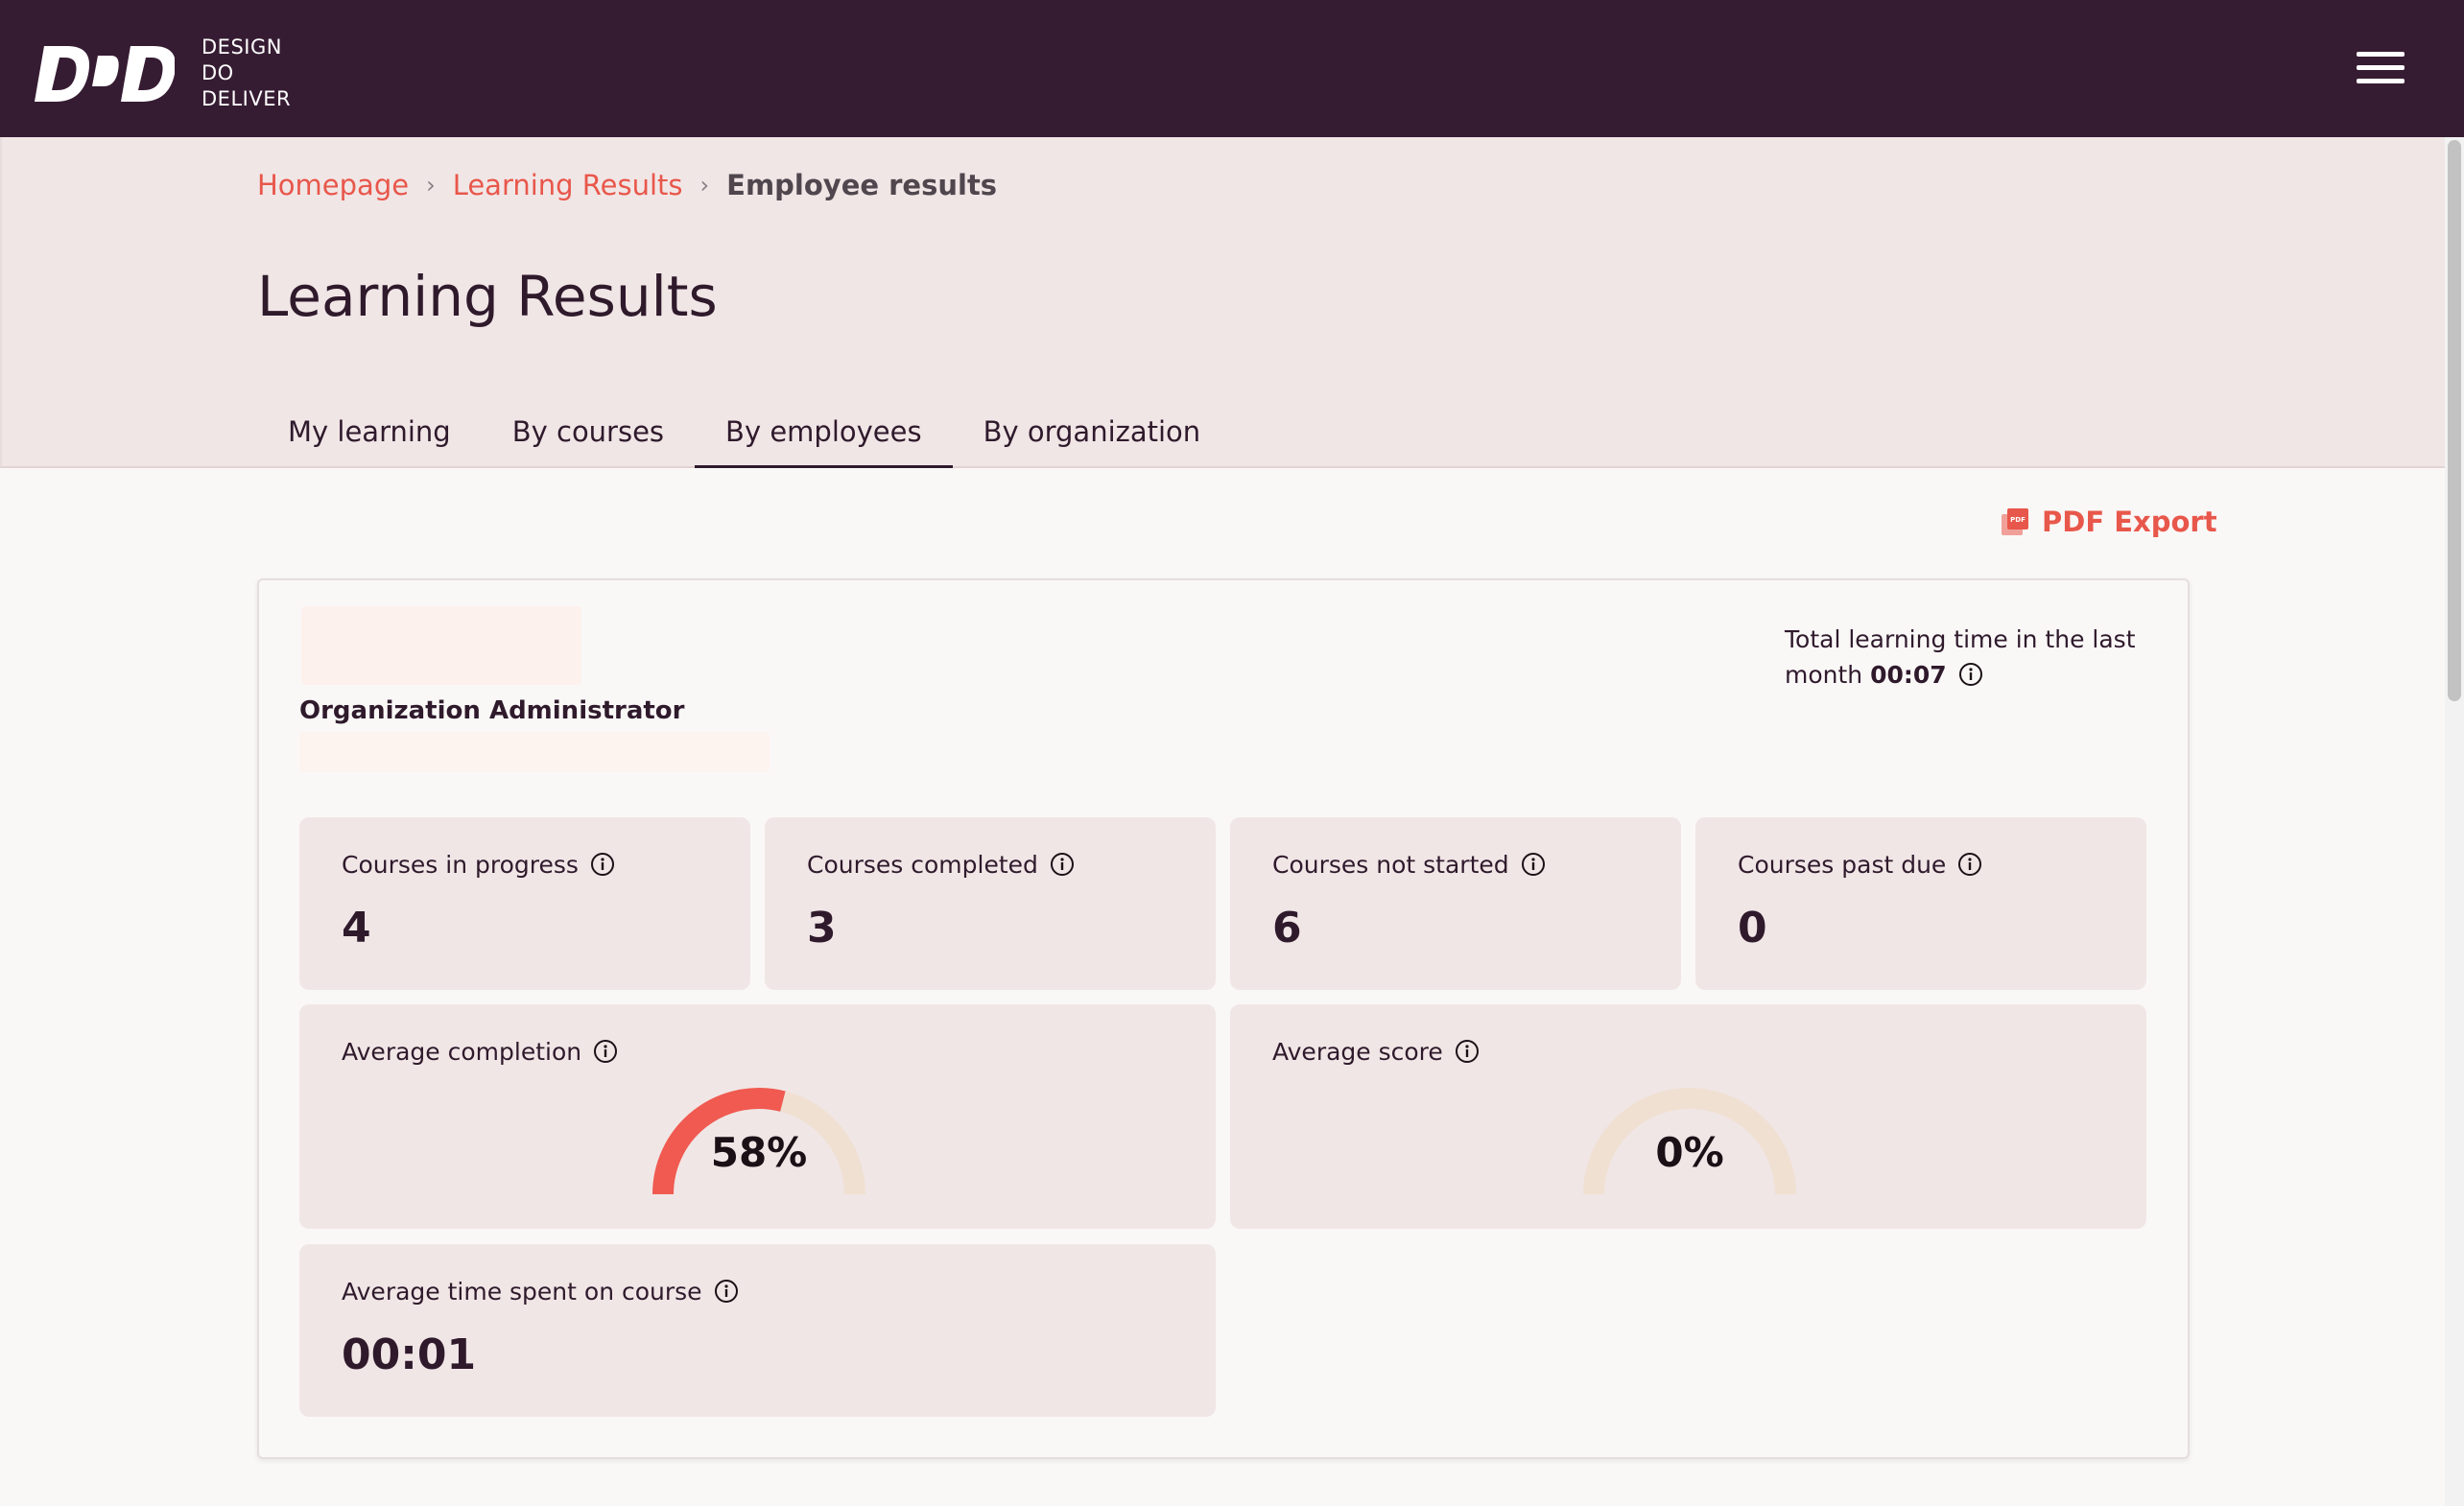 The height and width of the screenshot is (1506, 2464). Describe the element at coordinates (462, 1052) in the screenshot. I see `gauge-label: Average completion` at that location.